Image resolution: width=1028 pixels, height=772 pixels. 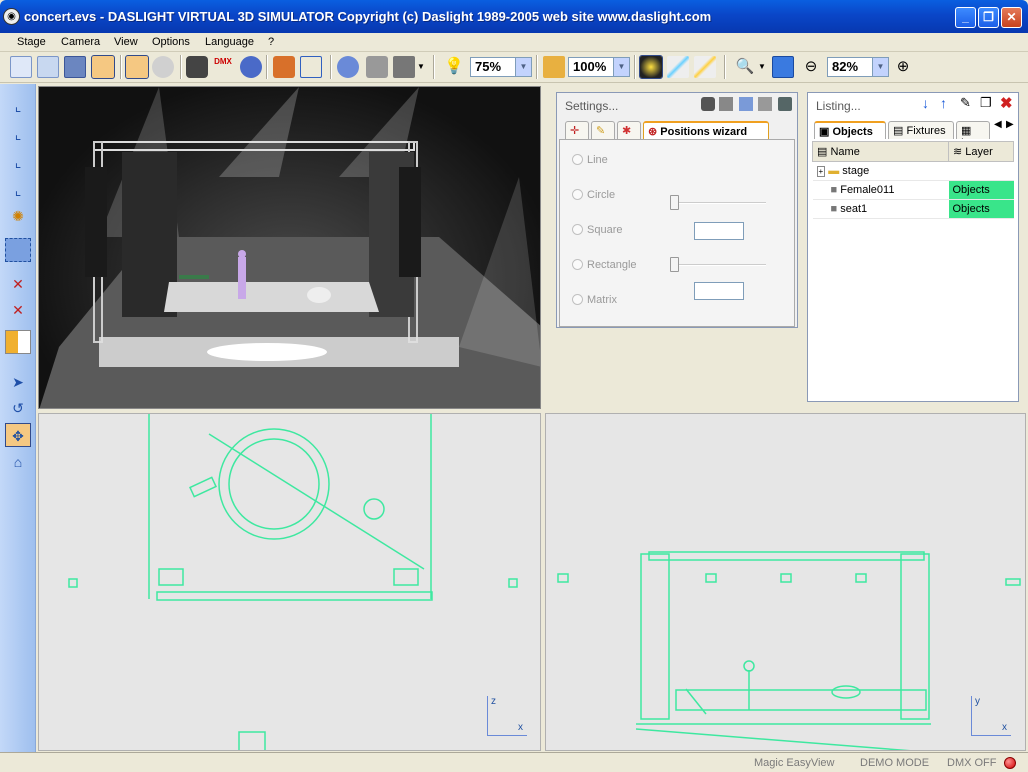 What do you see at coordinates (903, 67) in the screenshot?
I see `zoom-plus-icon: ⊕` at bounding box center [903, 67].